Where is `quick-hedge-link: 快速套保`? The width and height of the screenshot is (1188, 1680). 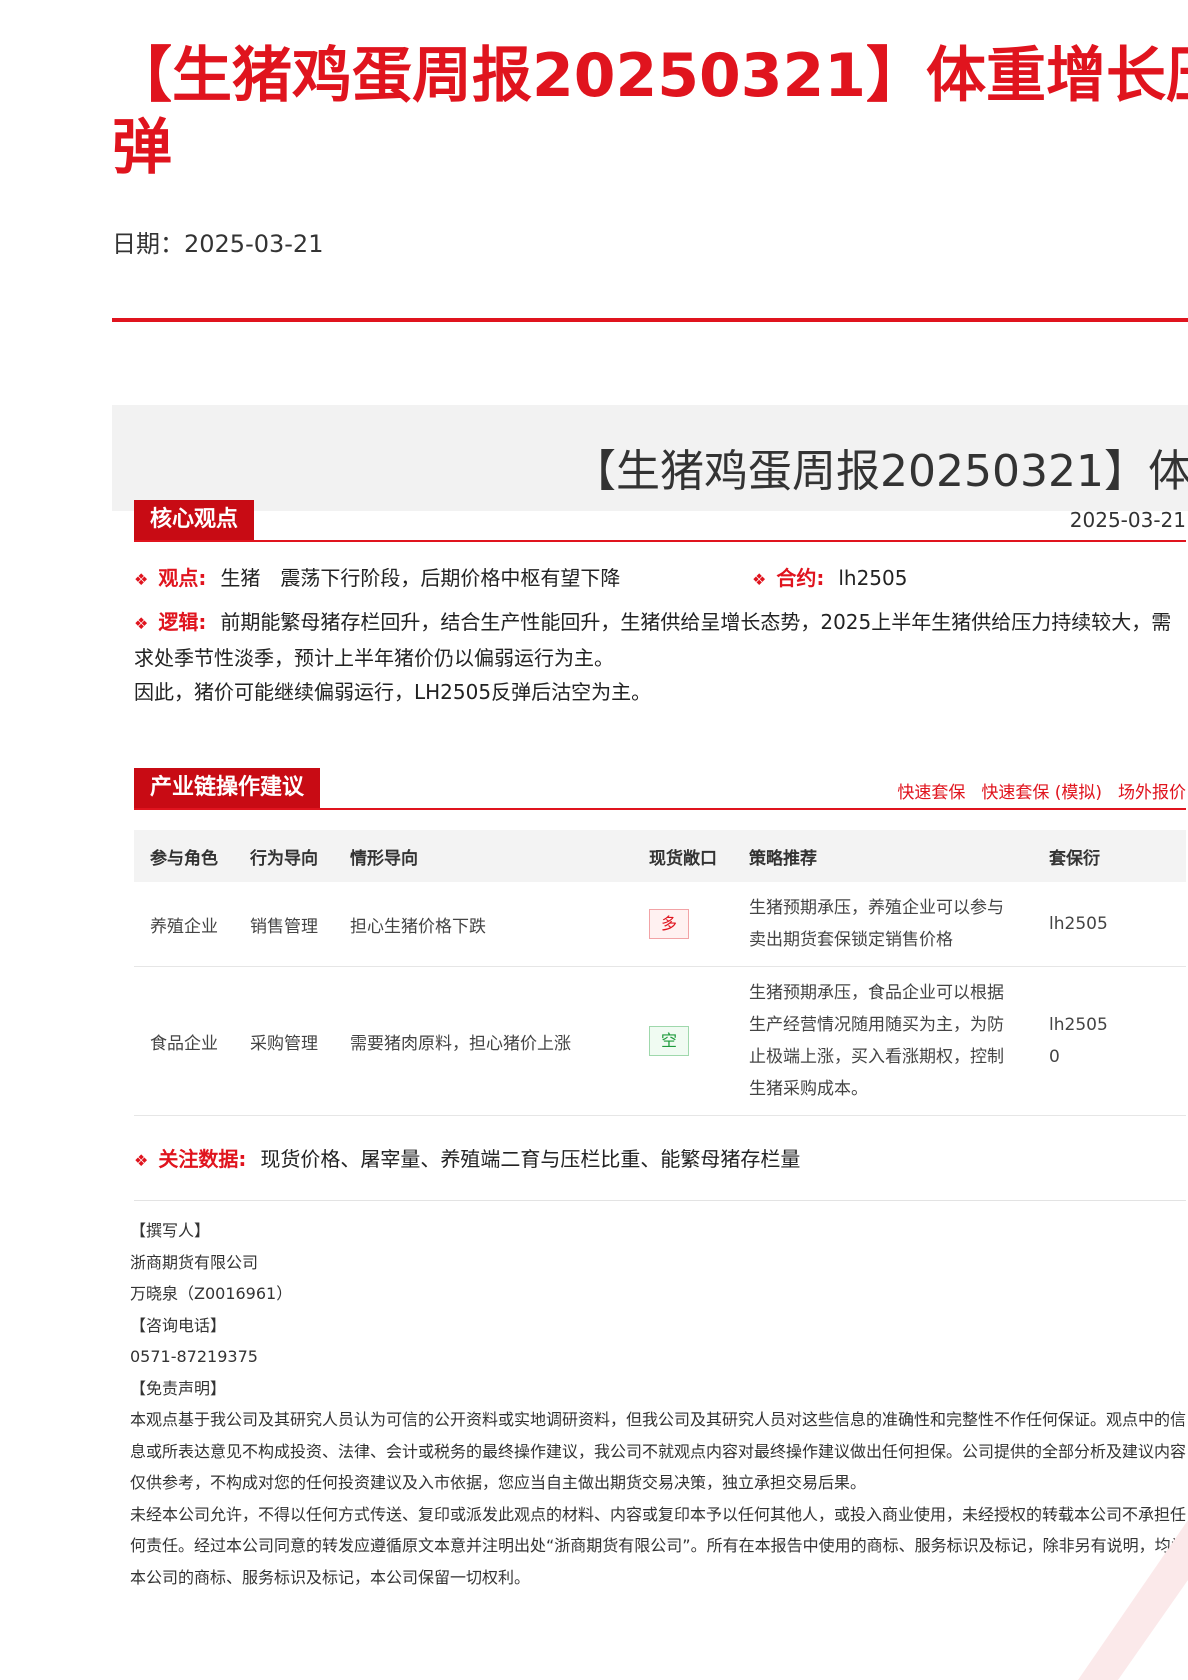
quick-hedge-link: 快速套保 is located at coordinates (931, 793).